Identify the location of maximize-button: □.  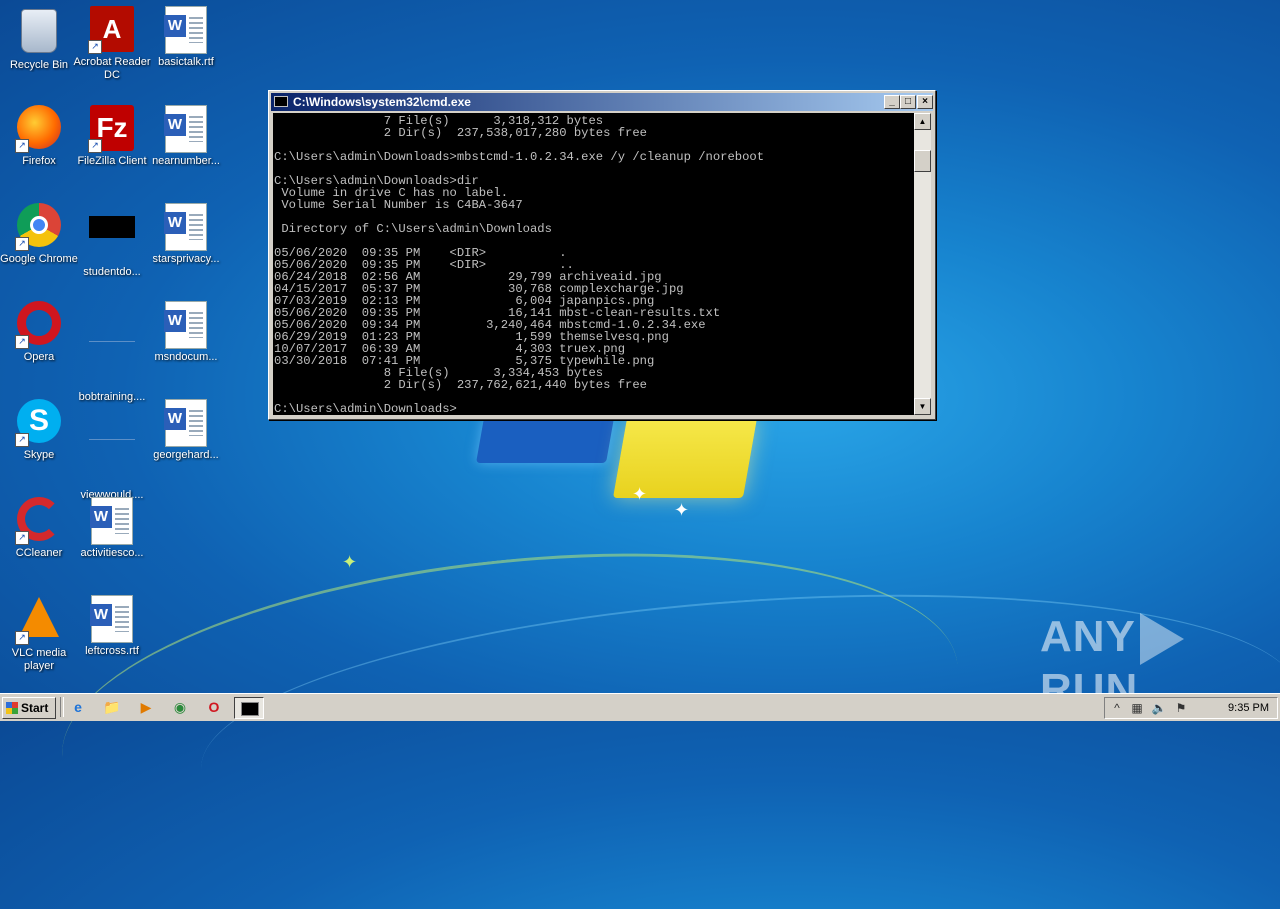
(908, 102).